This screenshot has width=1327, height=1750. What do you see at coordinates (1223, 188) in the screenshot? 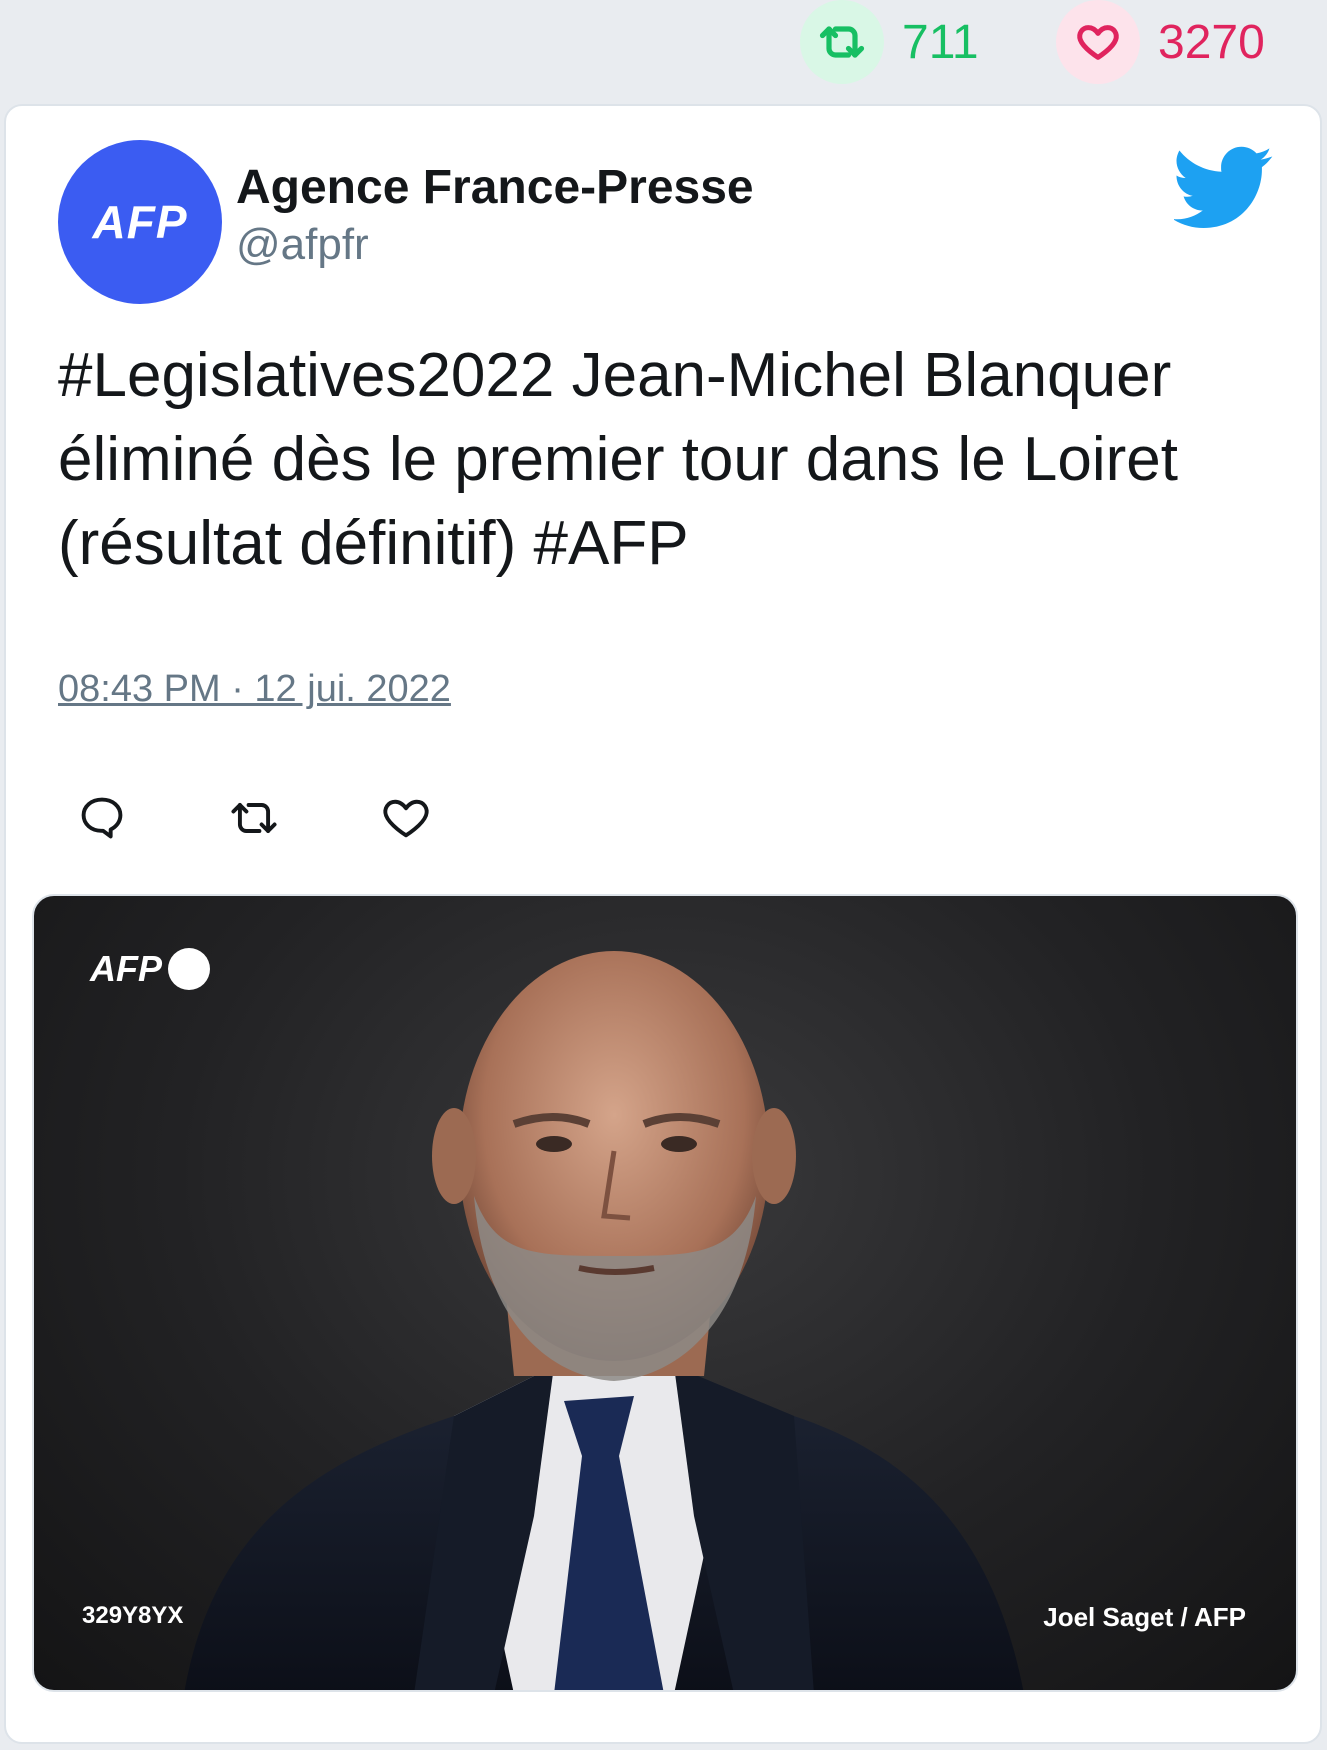
I see `twitter-bird-icon` at bounding box center [1223, 188].